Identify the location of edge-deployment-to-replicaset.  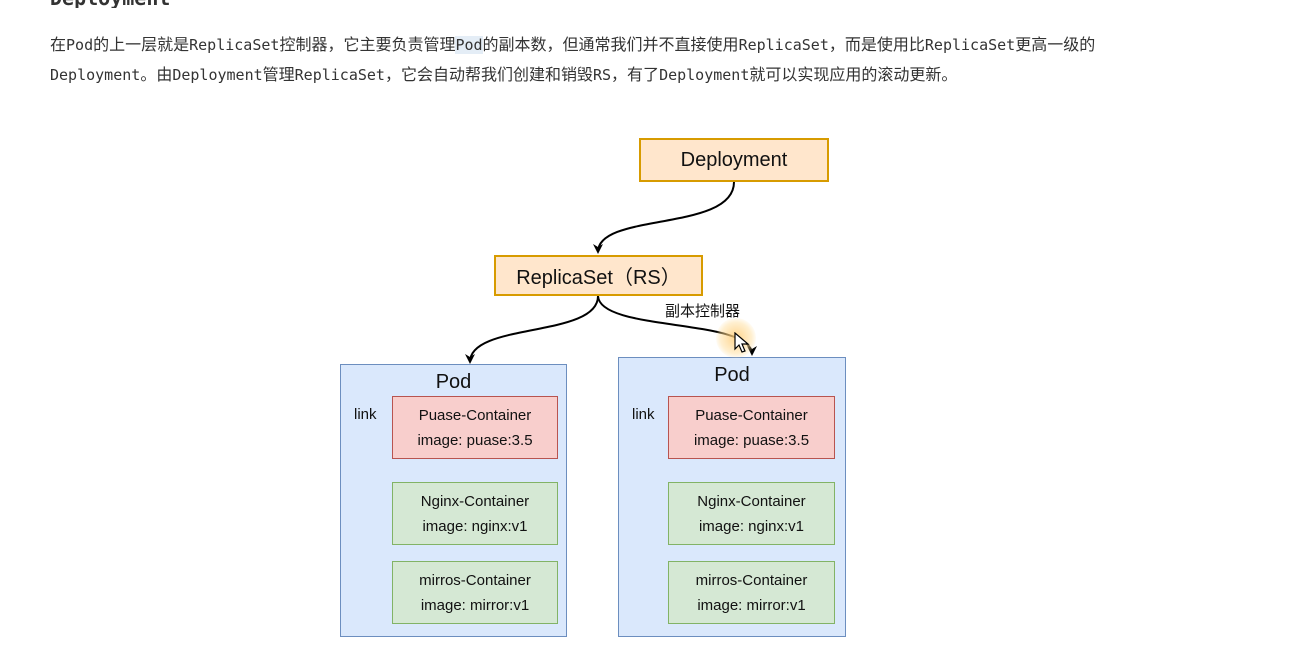
(664, 217).